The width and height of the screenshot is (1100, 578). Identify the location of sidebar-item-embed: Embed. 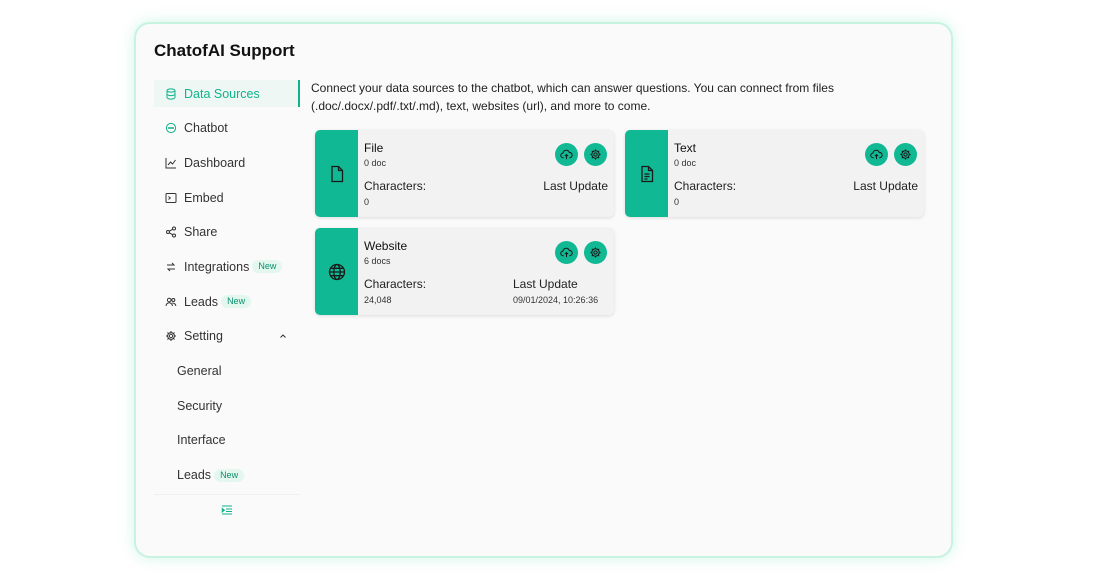
(227, 197).